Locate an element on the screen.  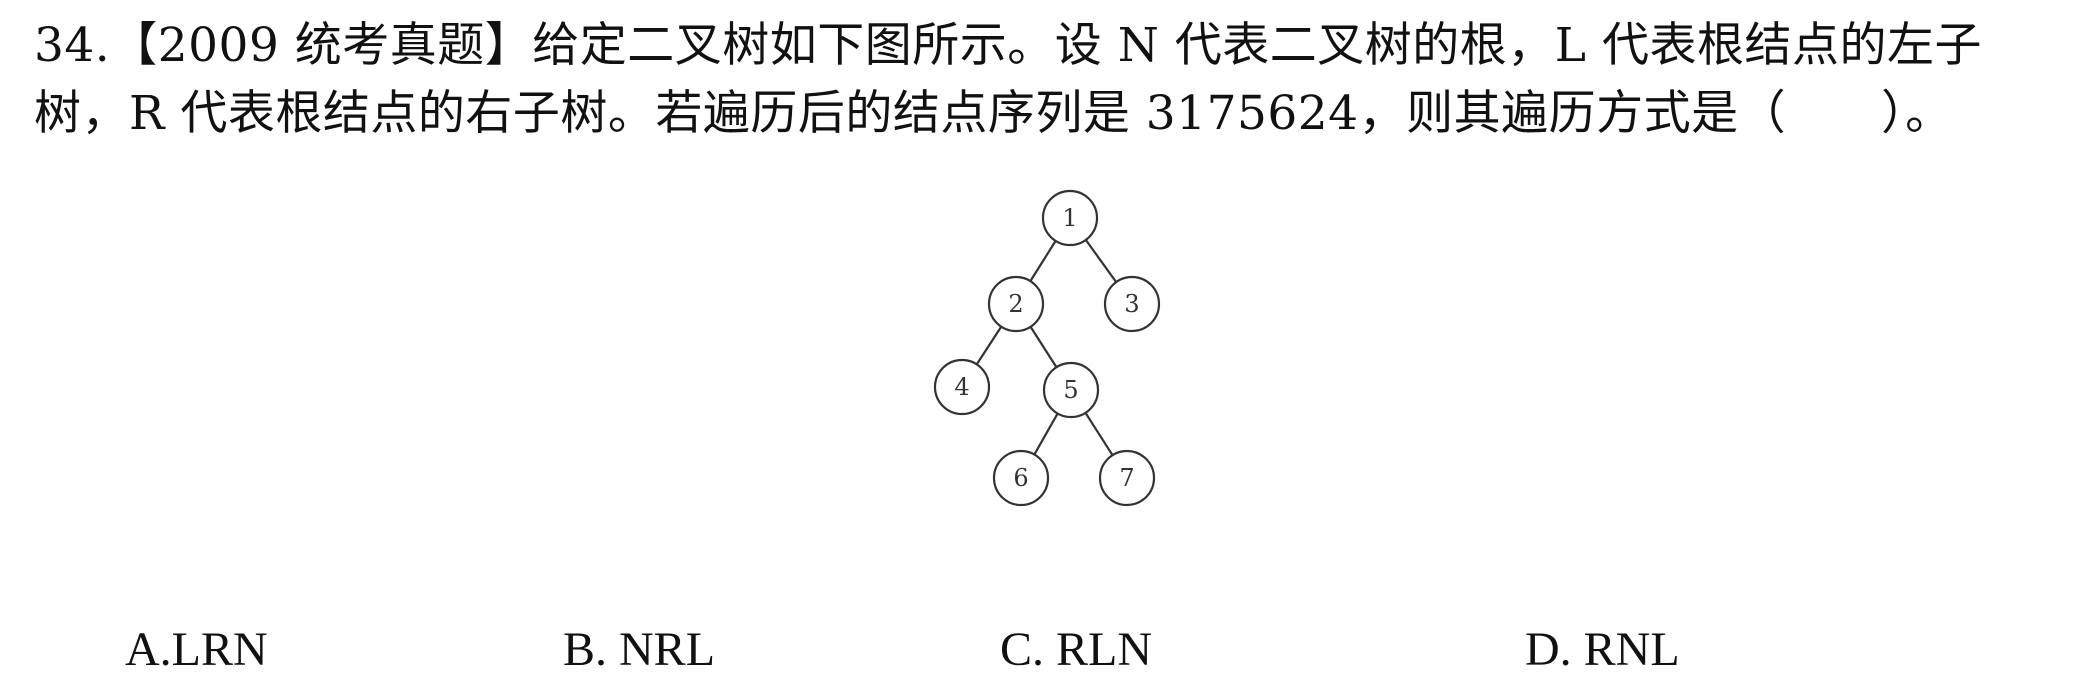
tree-node-7: 7 is located at coordinates (1127, 478).